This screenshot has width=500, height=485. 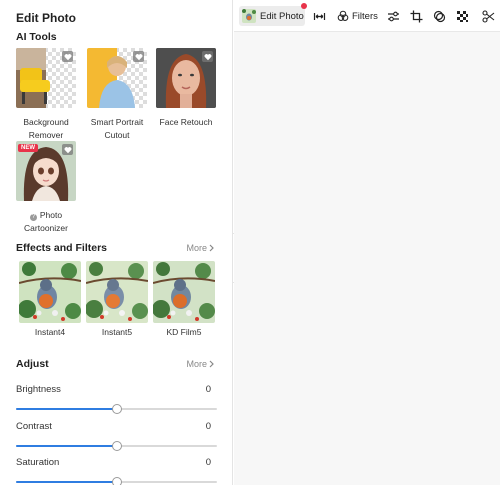 I want to click on filter-instant4: Instant4, so click(x=50, y=299).